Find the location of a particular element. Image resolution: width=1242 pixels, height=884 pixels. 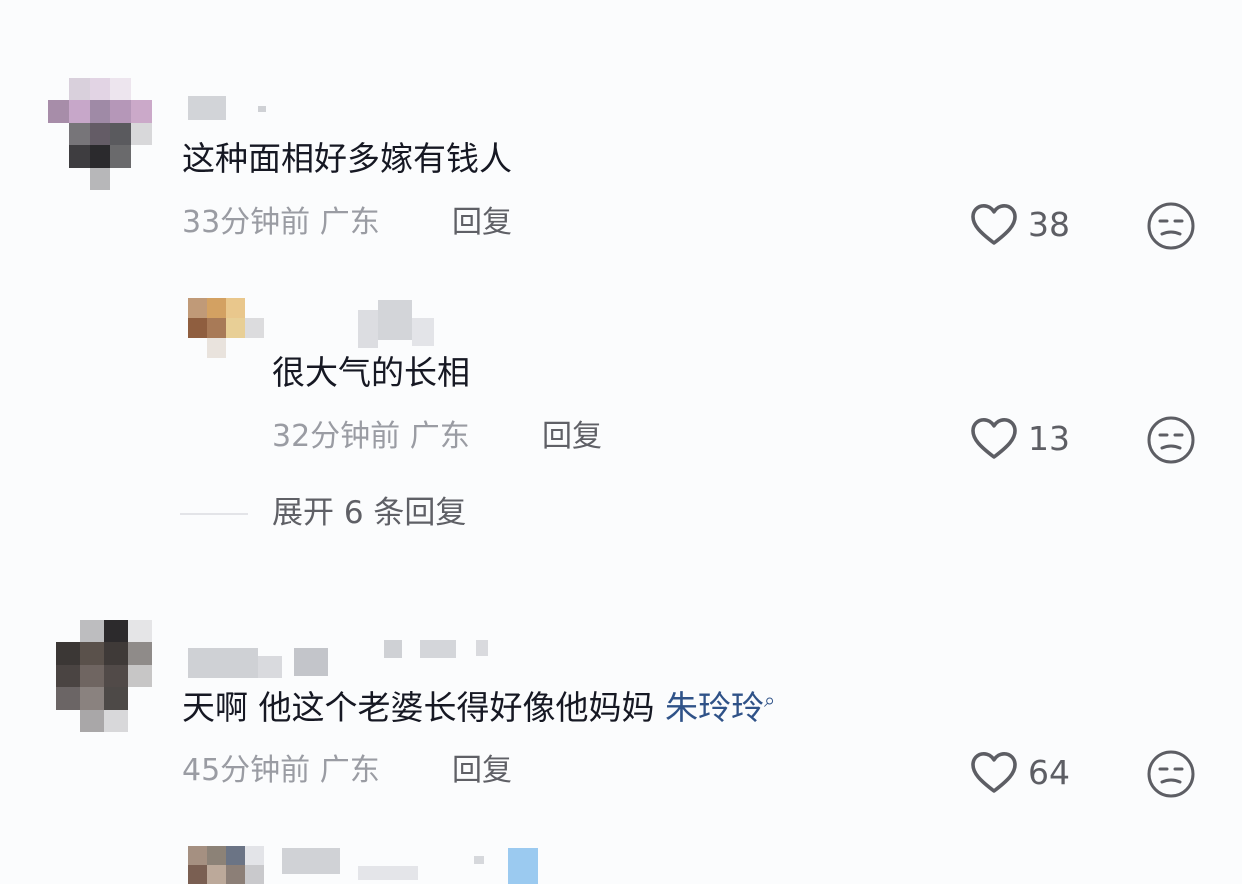

divider is located at coordinates (214, 513).